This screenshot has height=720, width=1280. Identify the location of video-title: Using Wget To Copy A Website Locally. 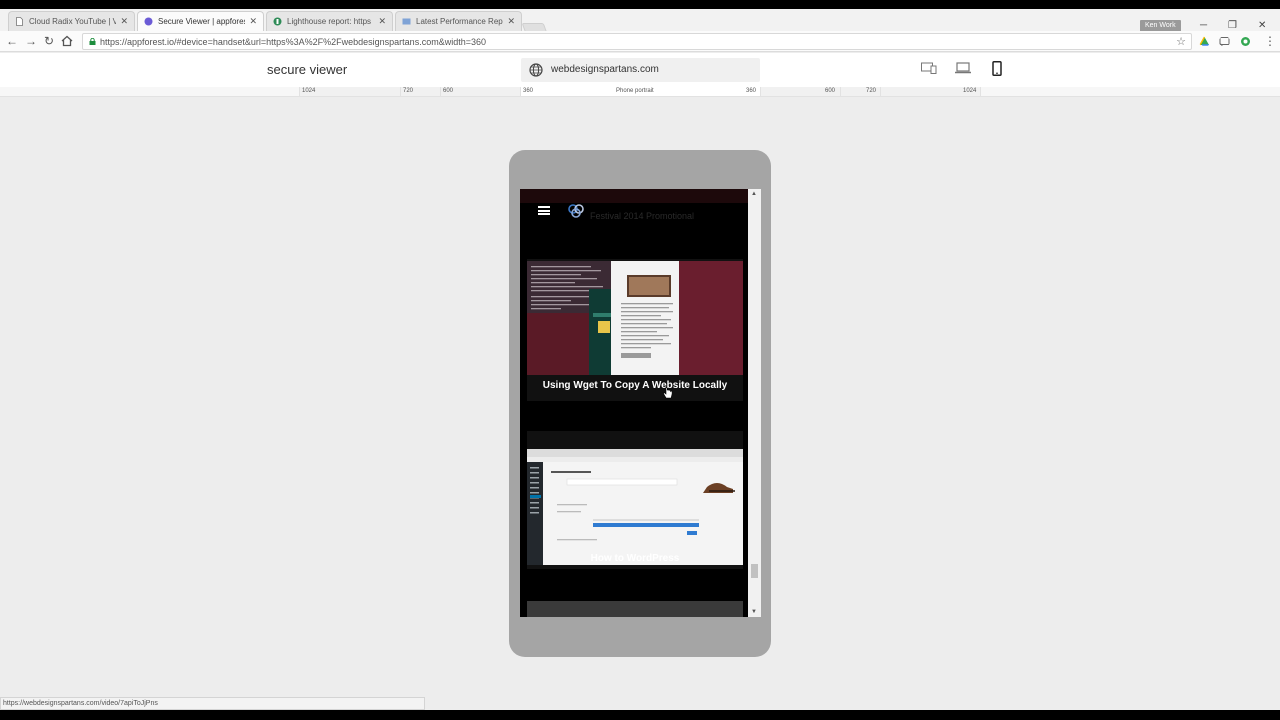
(635, 385).